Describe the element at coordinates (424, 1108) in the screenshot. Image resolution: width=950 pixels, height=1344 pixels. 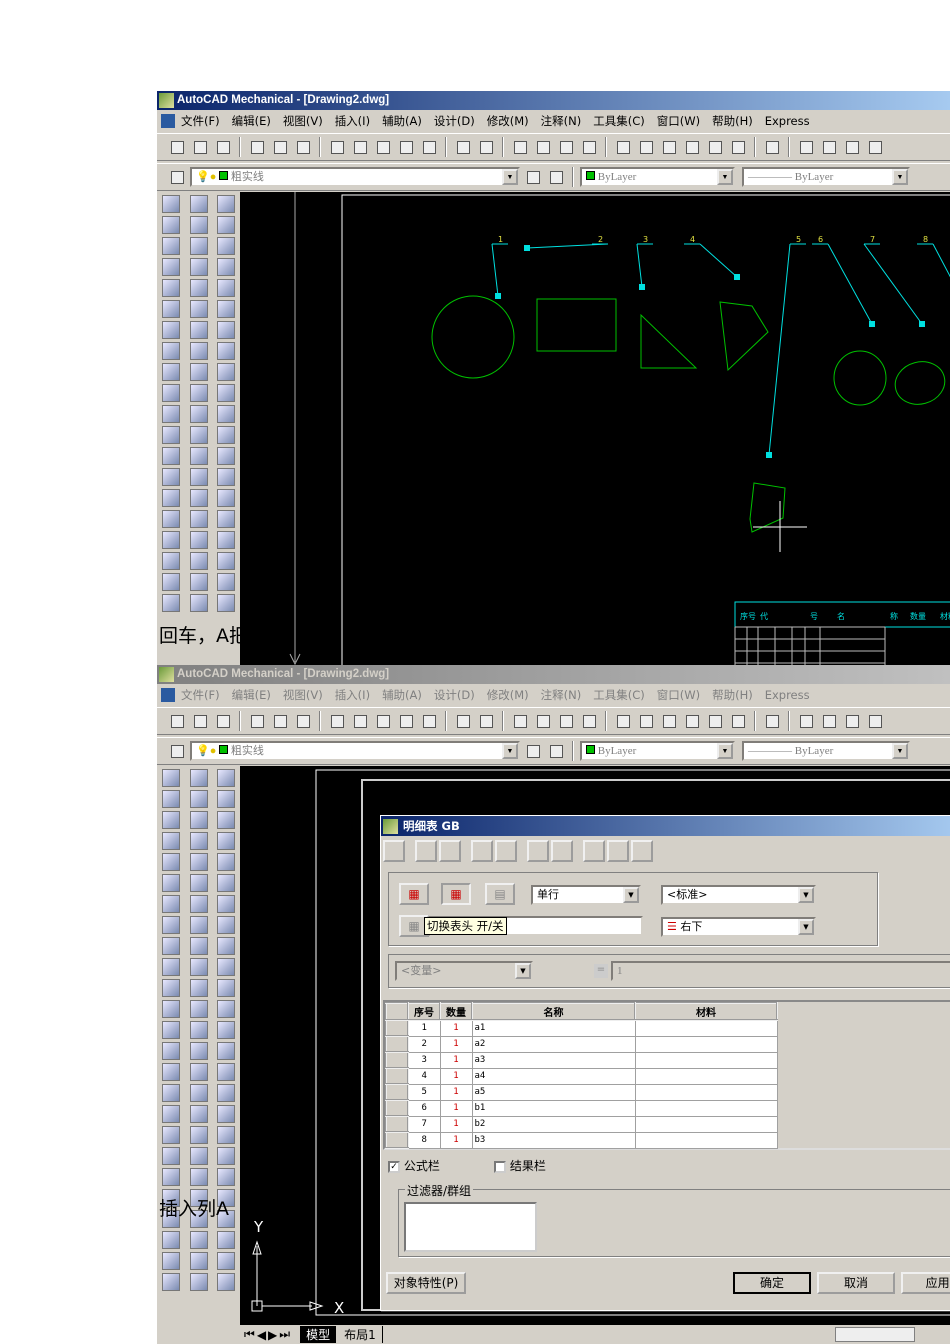
I see `item-number-cell: 6` at that location.